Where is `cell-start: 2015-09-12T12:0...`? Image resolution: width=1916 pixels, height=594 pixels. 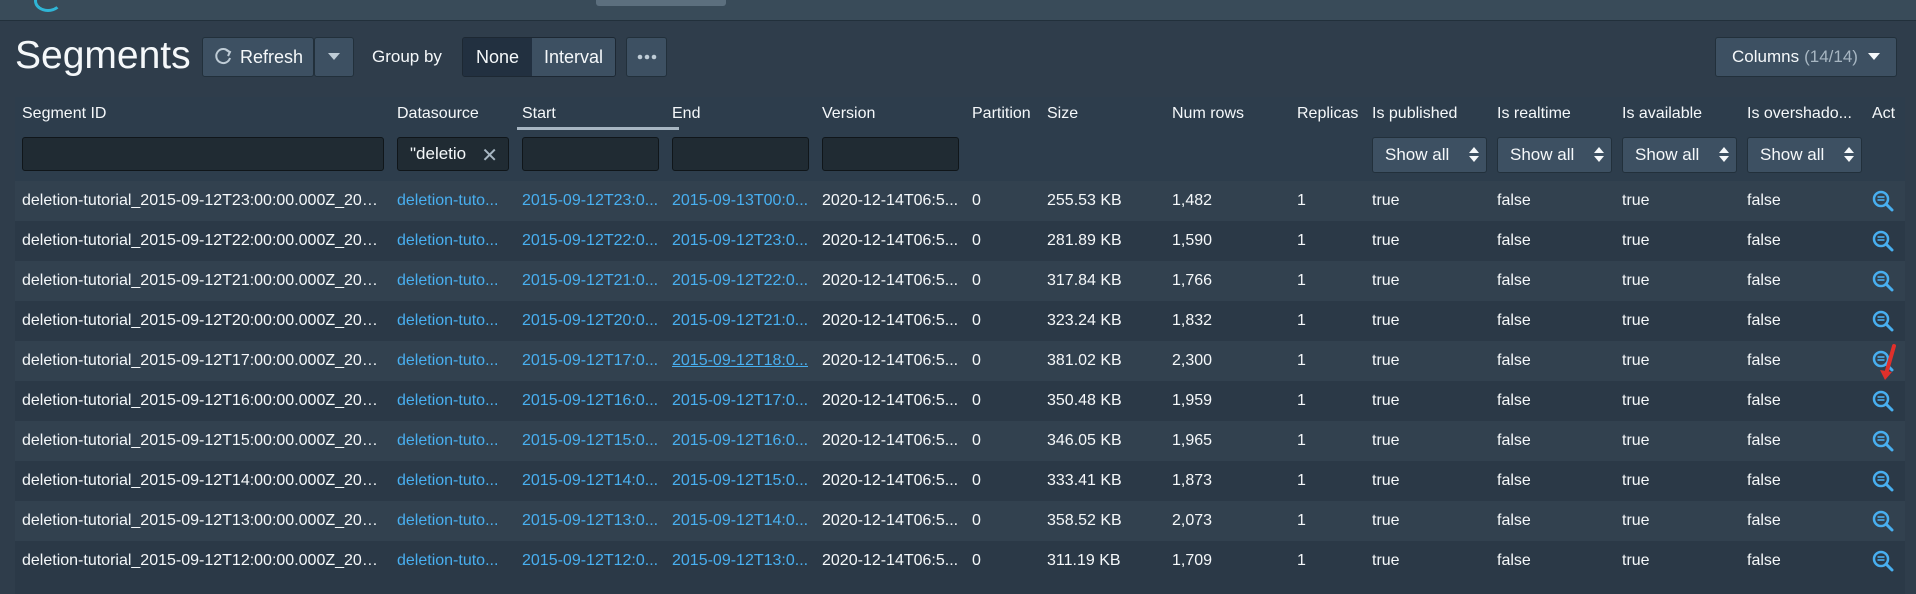
cell-start: 2015-09-12T12:0... is located at coordinates (590, 561).